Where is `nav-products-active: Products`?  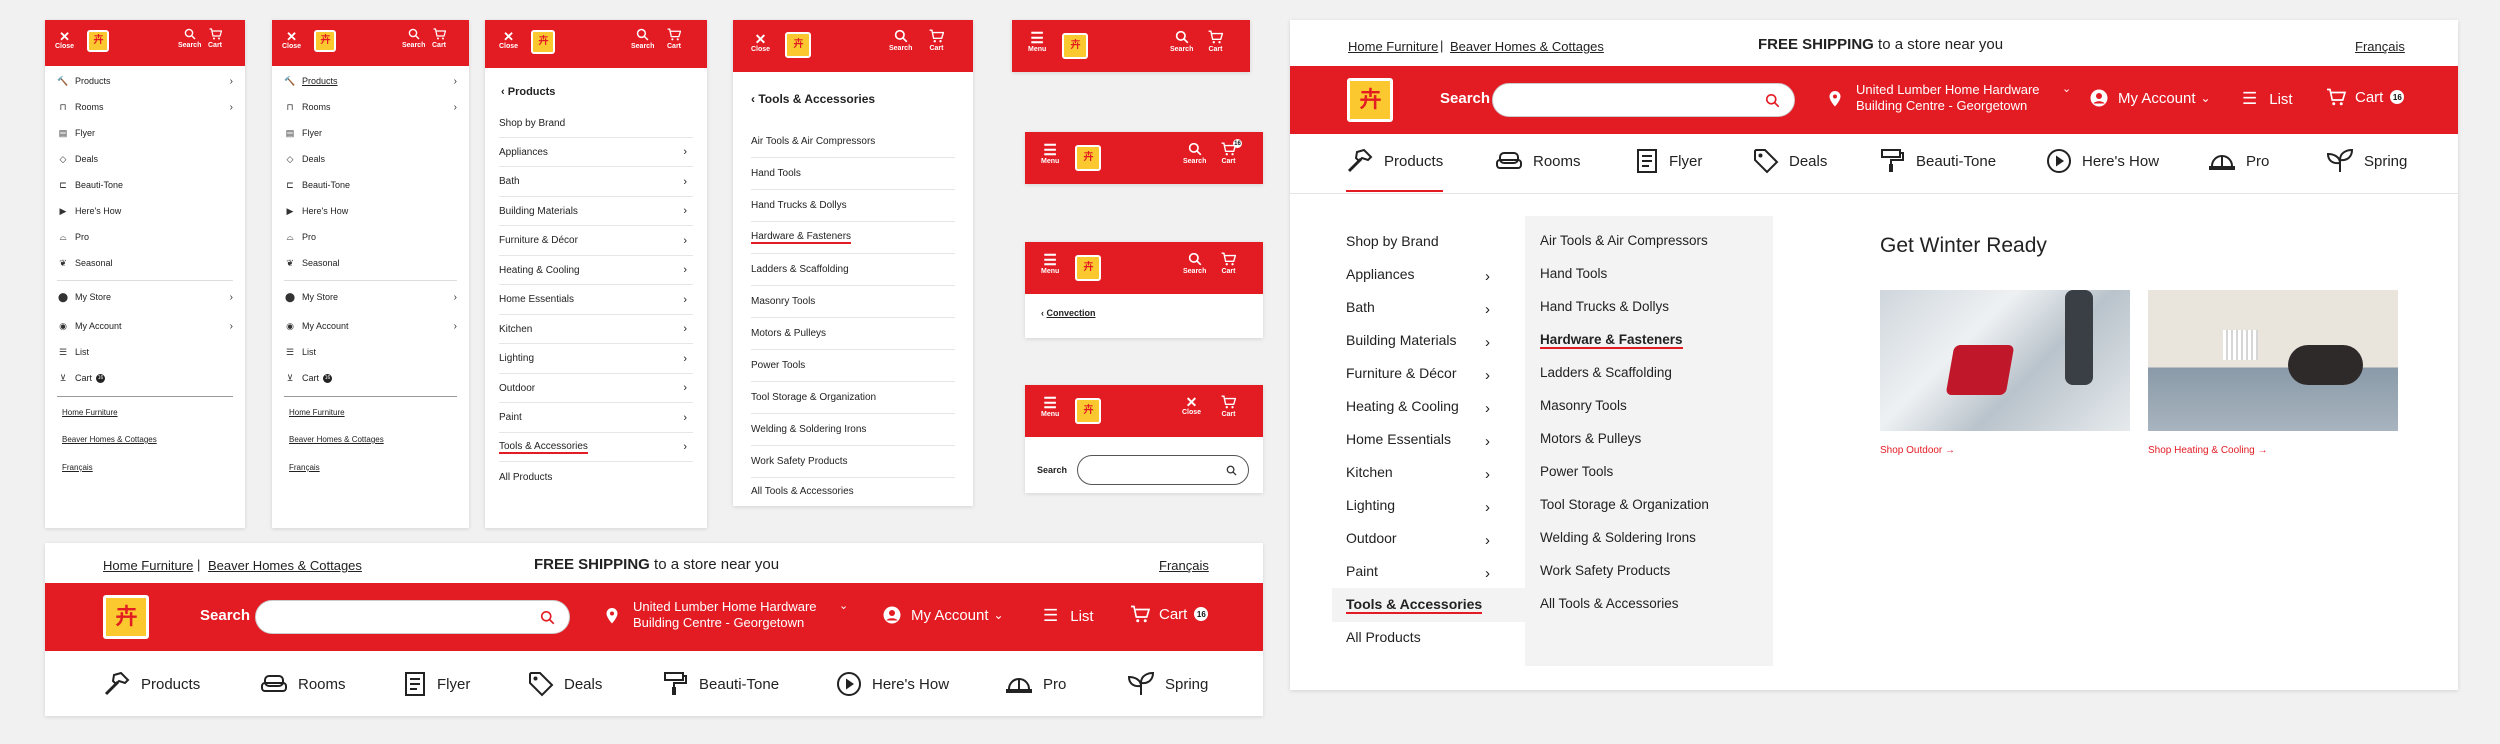 nav-products-active: Products is located at coordinates (1395, 170).